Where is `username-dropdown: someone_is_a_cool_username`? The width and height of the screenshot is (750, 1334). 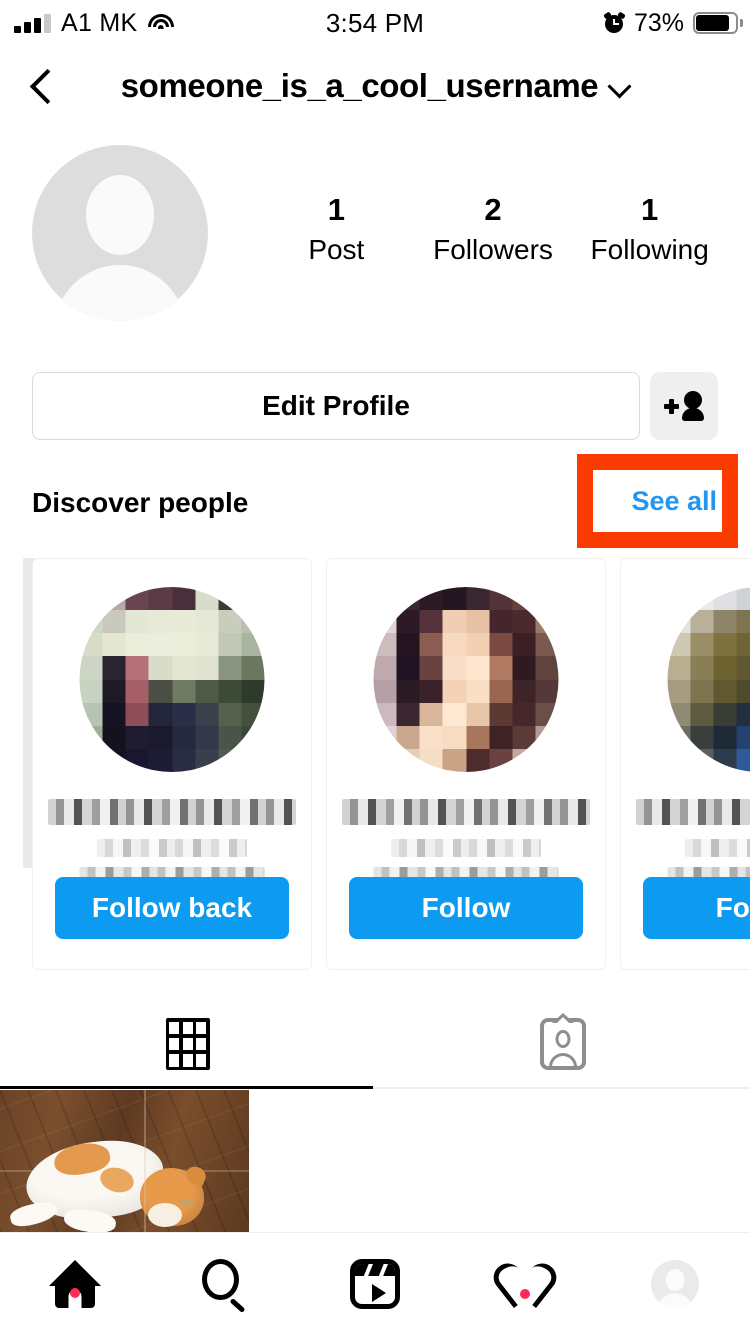 username-dropdown: someone_is_a_cool_username is located at coordinates (375, 86).